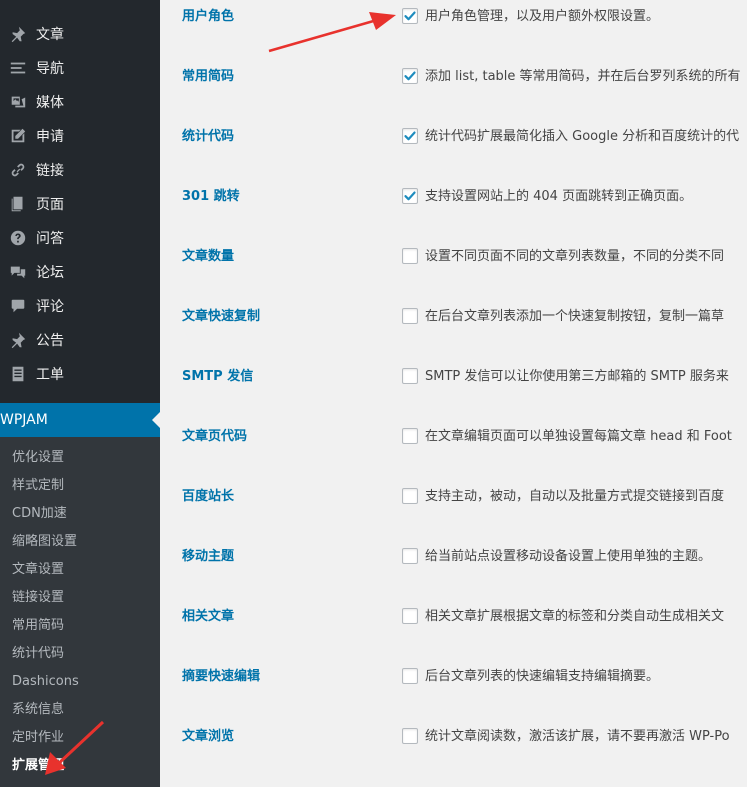  I want to click on extension-description: 添加 list, table 等常用简码，并在后台罗列系统的所有, so click(583, 76).